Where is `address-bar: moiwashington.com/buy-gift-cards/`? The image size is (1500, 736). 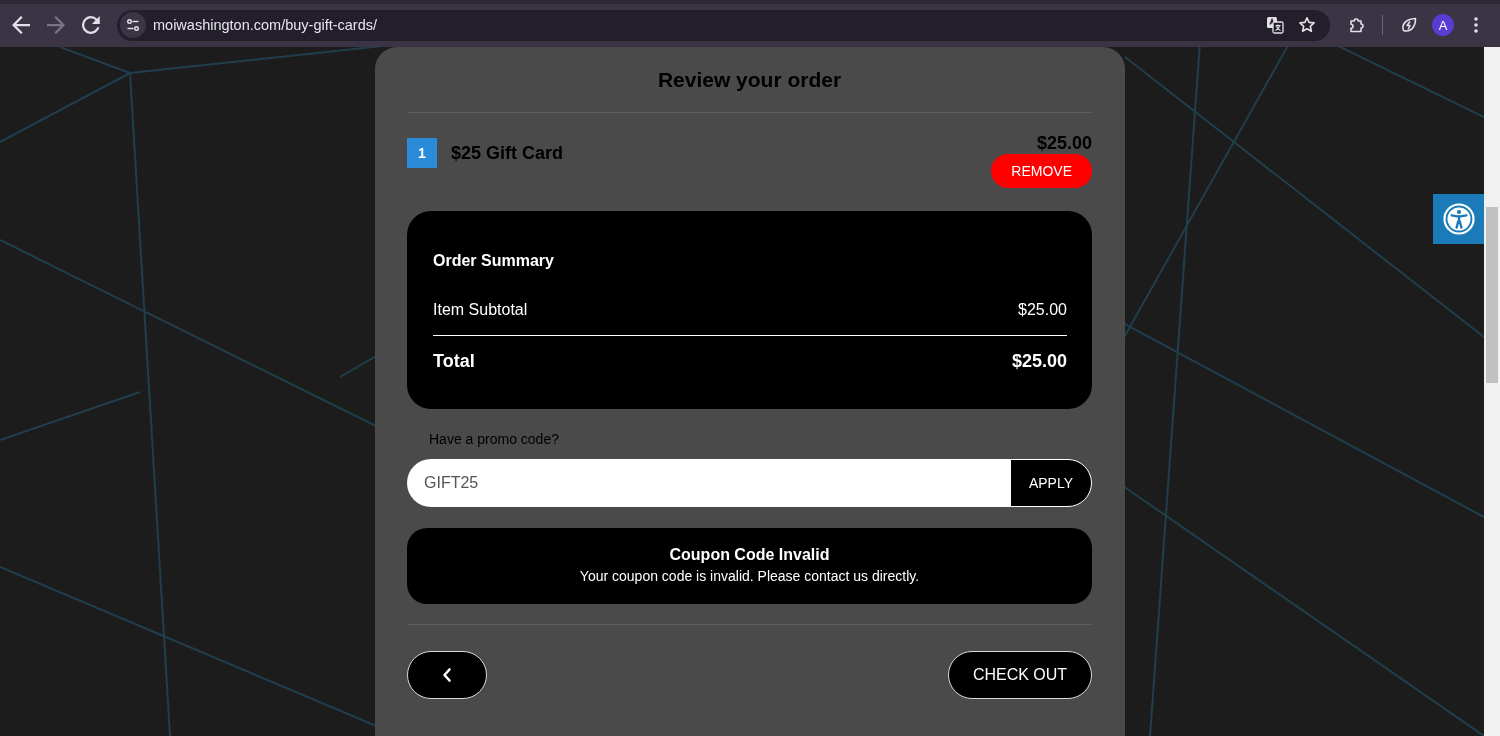
address-bar: moiwashington.com/buy-gift-cards/ is located at coordinates (723, 25).